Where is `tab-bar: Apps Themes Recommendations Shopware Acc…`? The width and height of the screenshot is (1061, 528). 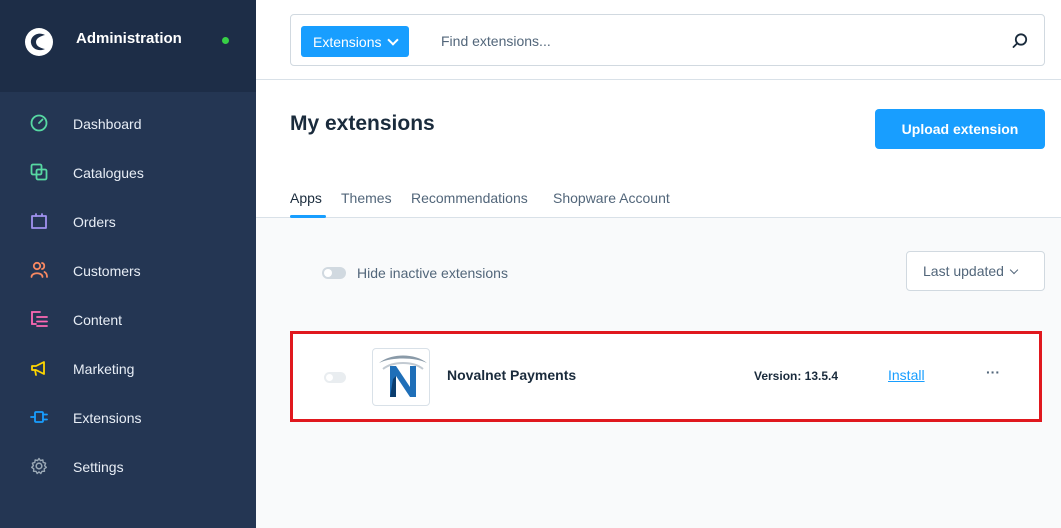
tab-bar: Apps Themes Recommendations Shopware Acc… is located at coordinates (658, 202).